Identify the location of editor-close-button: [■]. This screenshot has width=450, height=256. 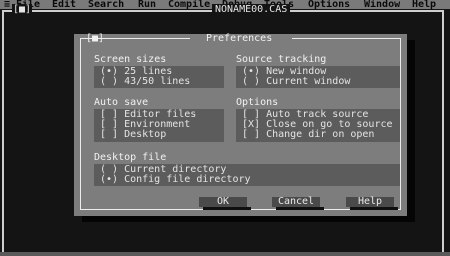
(22, 9).